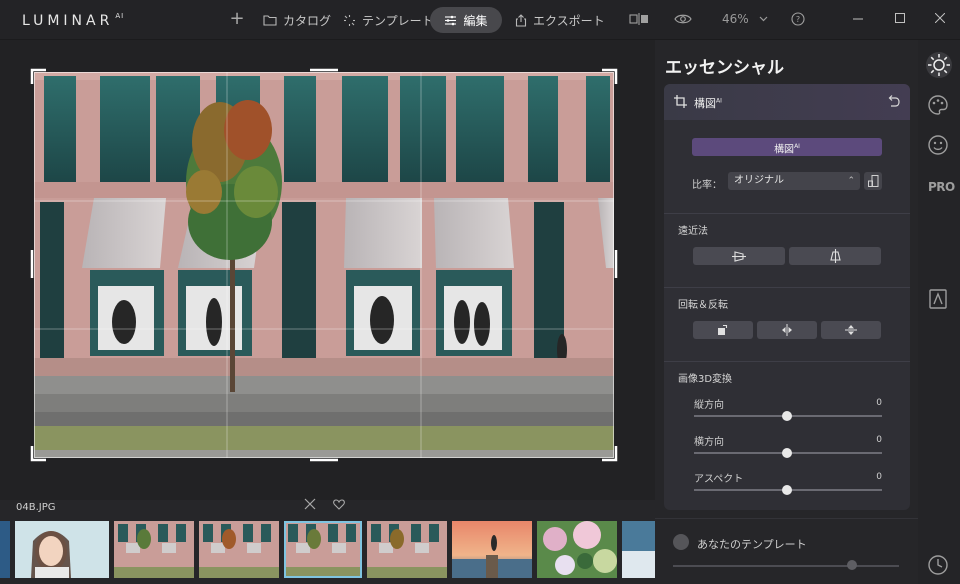 Image resolution: width=960 pixels, height=584 pixels. I want to click on flip-vertical-icon, so click(851, 330).